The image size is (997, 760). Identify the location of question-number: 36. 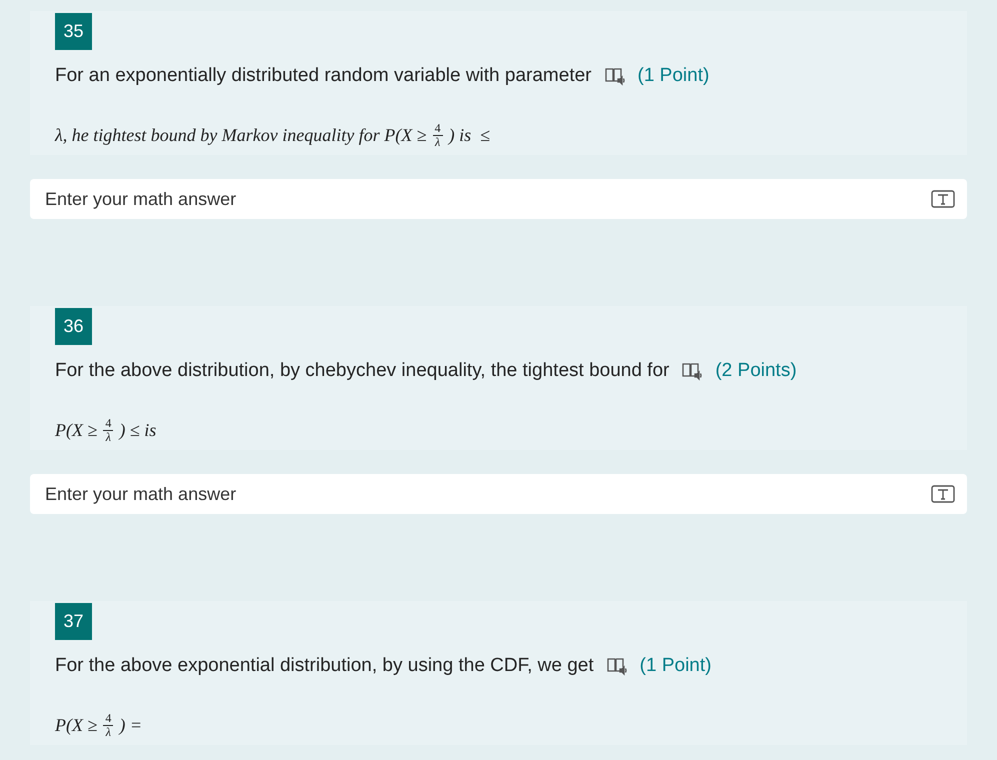
(73, 326).